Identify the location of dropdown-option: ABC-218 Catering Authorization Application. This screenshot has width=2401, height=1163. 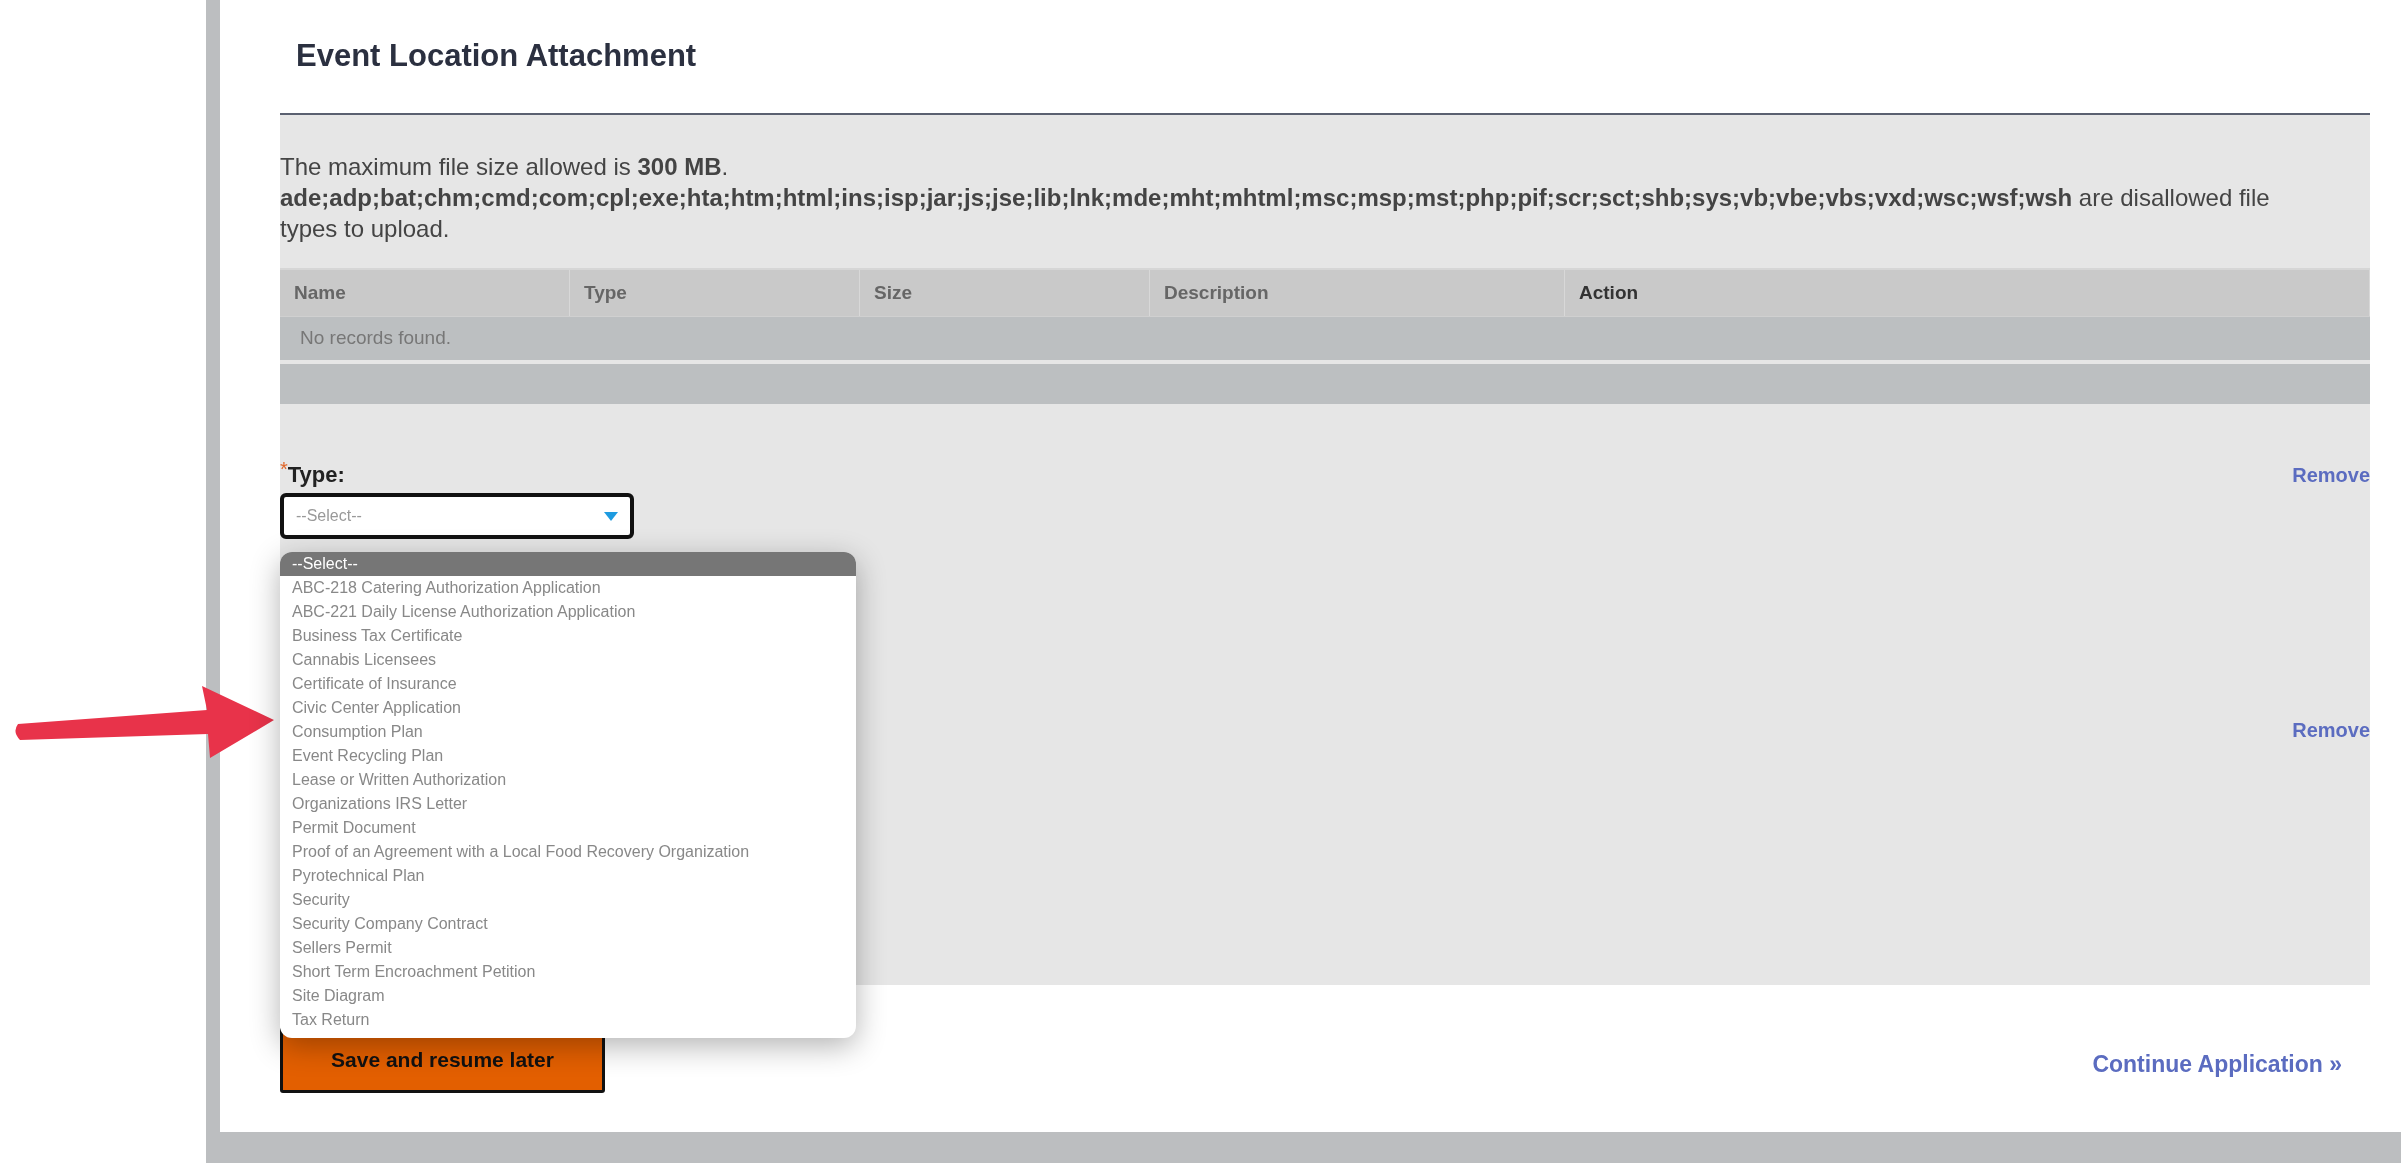
(568, 588).